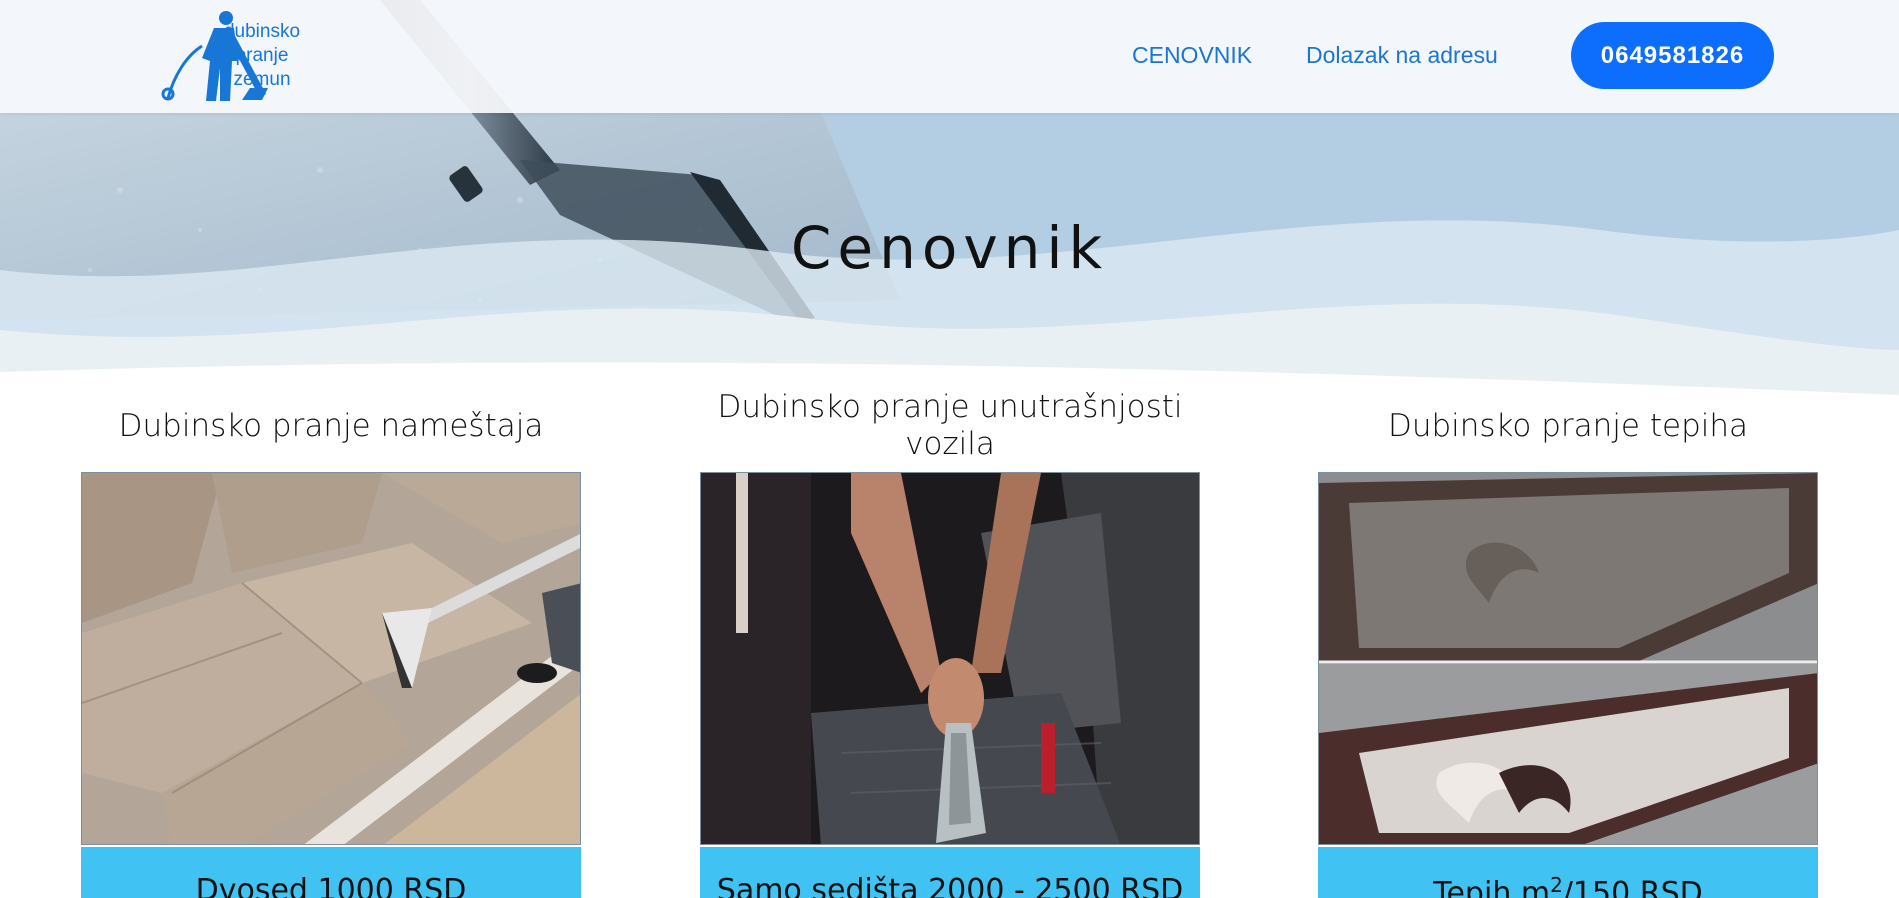 The width and height of the screenshot is (1899, 898). I want to click on phone-button: 0649581826, so click(1672, 55).